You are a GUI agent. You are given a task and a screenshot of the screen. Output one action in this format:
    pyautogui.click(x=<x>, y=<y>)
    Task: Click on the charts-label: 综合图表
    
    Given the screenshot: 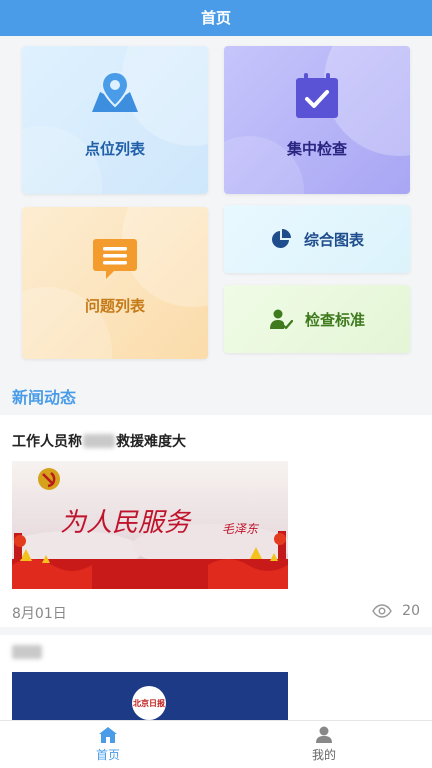 What is the action you would take?
    pyautogui.click(x=333, y=239)
    